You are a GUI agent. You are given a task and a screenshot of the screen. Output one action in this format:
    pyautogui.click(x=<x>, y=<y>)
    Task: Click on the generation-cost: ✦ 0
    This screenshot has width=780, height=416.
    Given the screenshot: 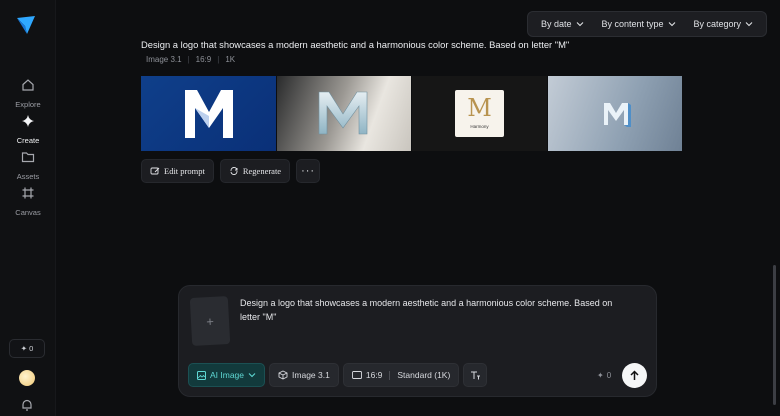 What is the action you would take?
    pyautogui.click(x=604, y=375)
    